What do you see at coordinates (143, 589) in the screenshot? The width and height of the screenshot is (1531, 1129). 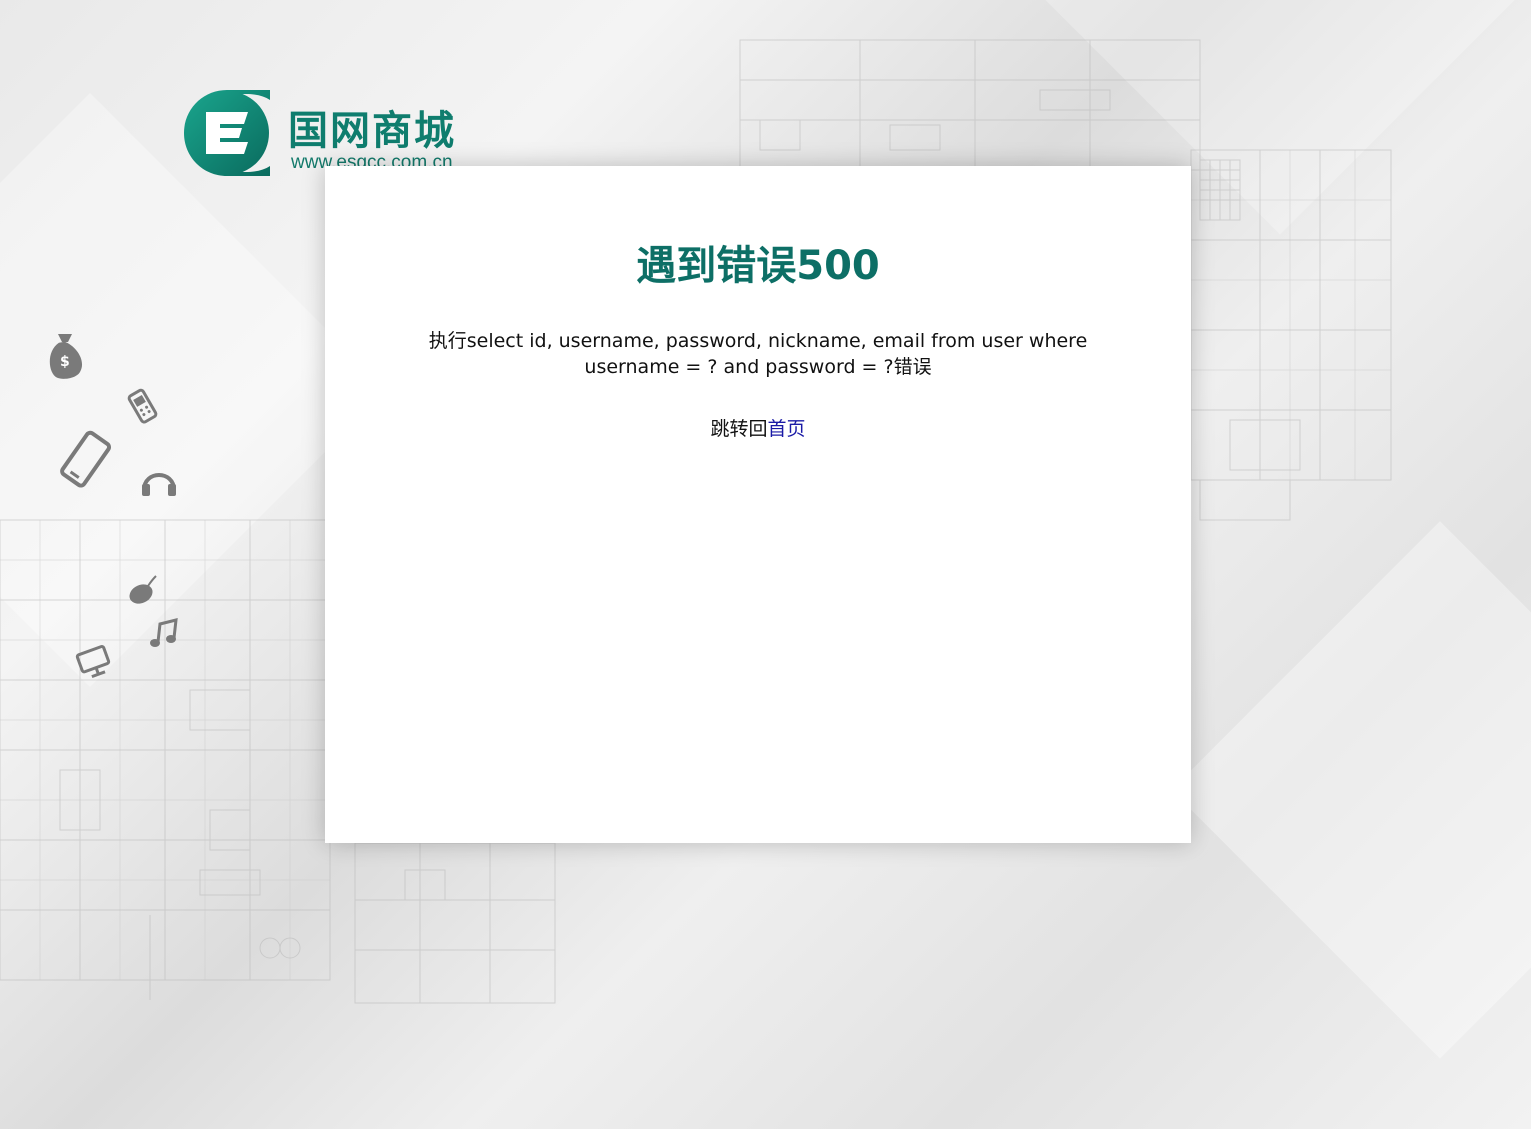 I see `mouse-icon` at bounding box center [143, 589].